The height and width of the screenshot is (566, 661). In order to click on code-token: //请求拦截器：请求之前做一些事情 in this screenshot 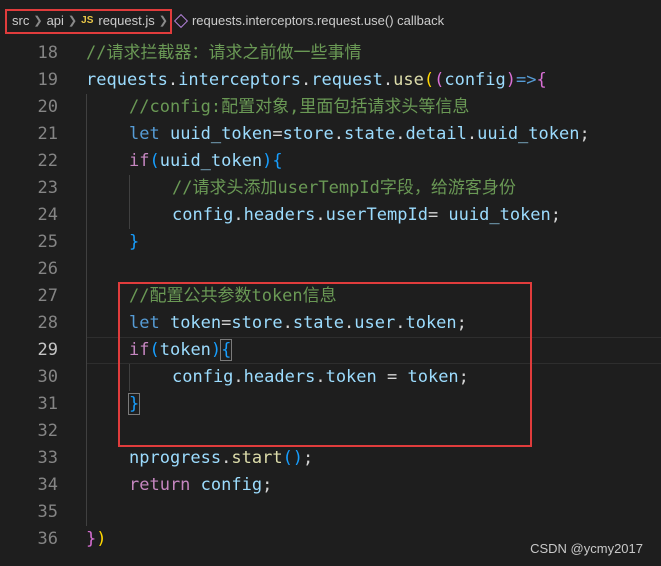, I will do `click(224, 53)`.